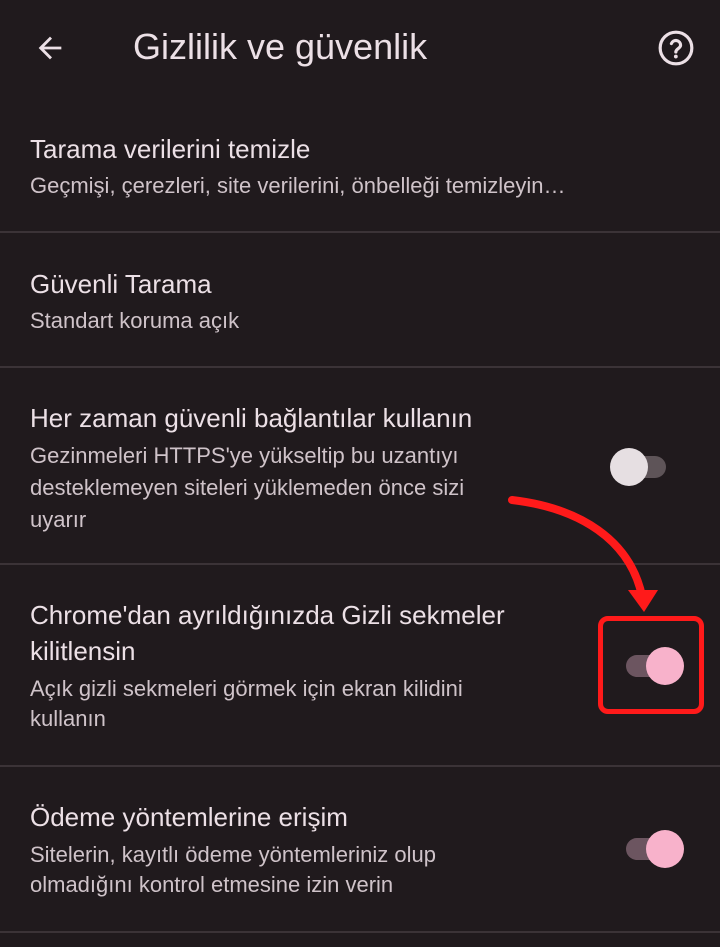  I want to click on payment-methods-toggle, so click(653, 848).